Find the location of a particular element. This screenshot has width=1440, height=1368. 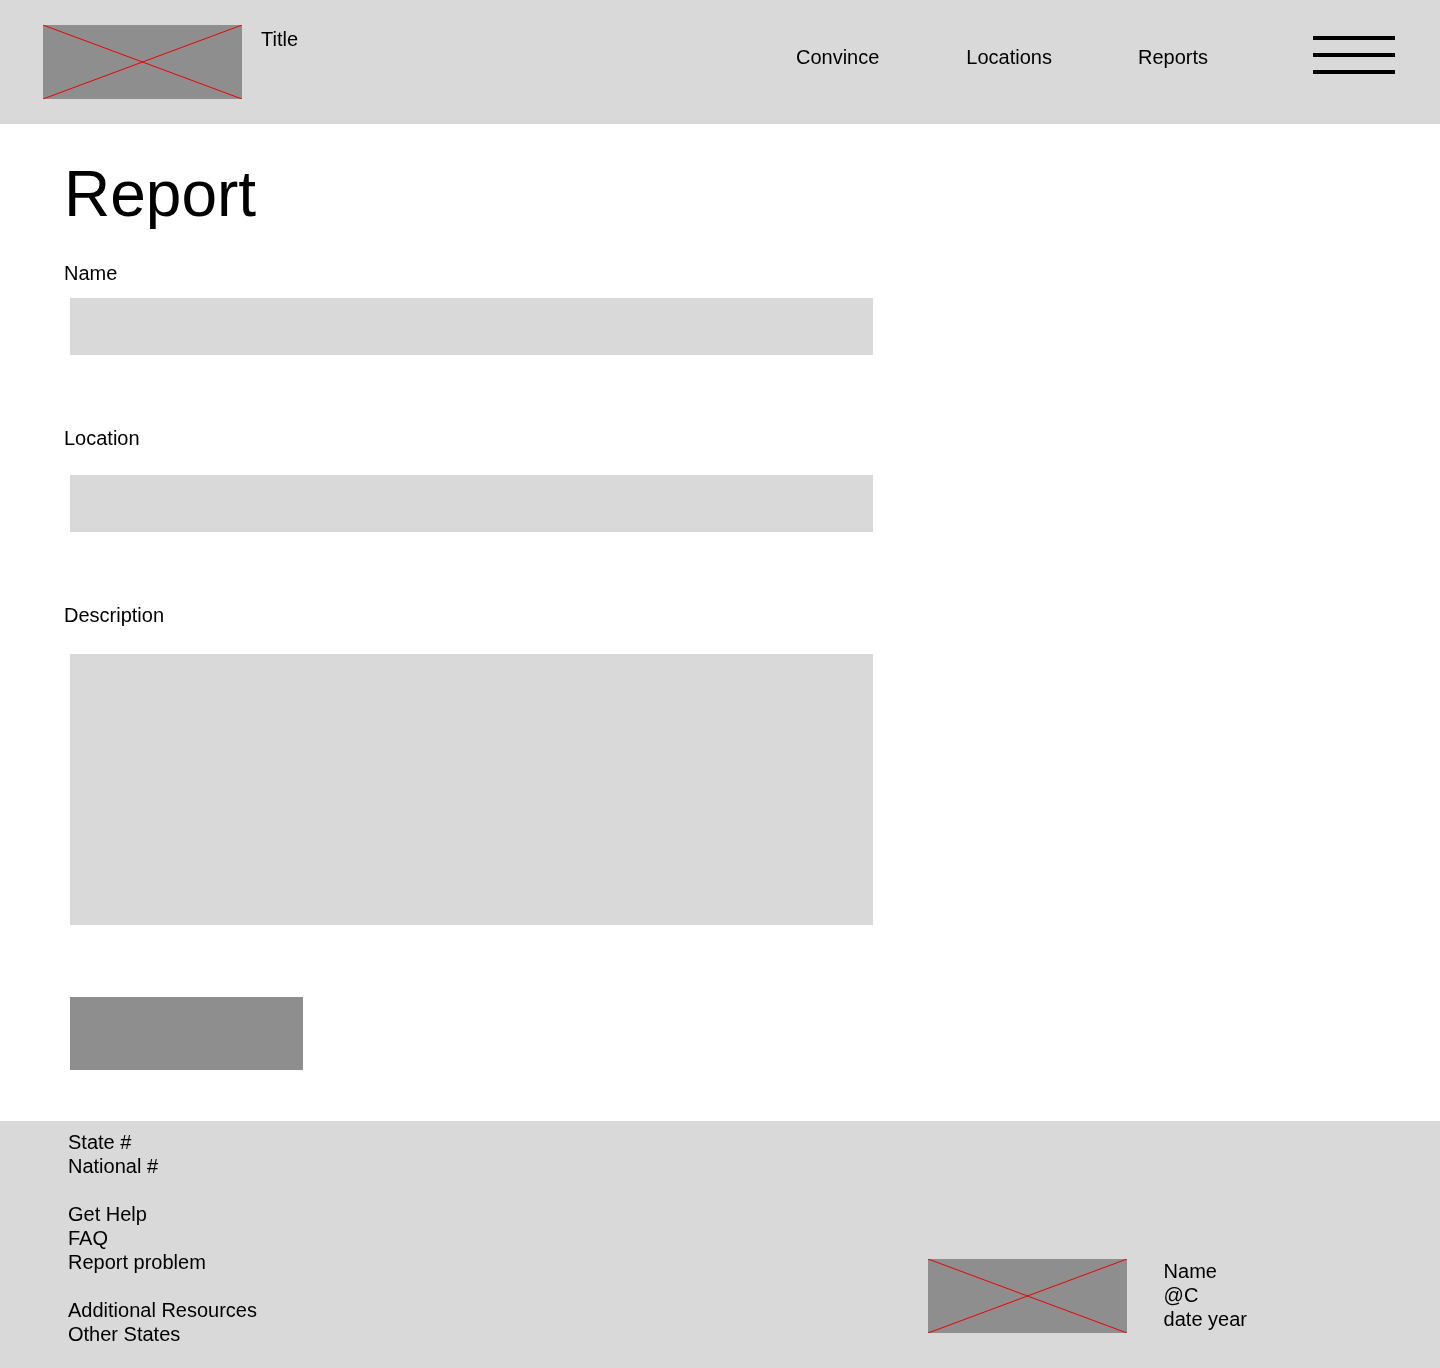

footer-link: Get Help is located at coordinates (162, 1214).